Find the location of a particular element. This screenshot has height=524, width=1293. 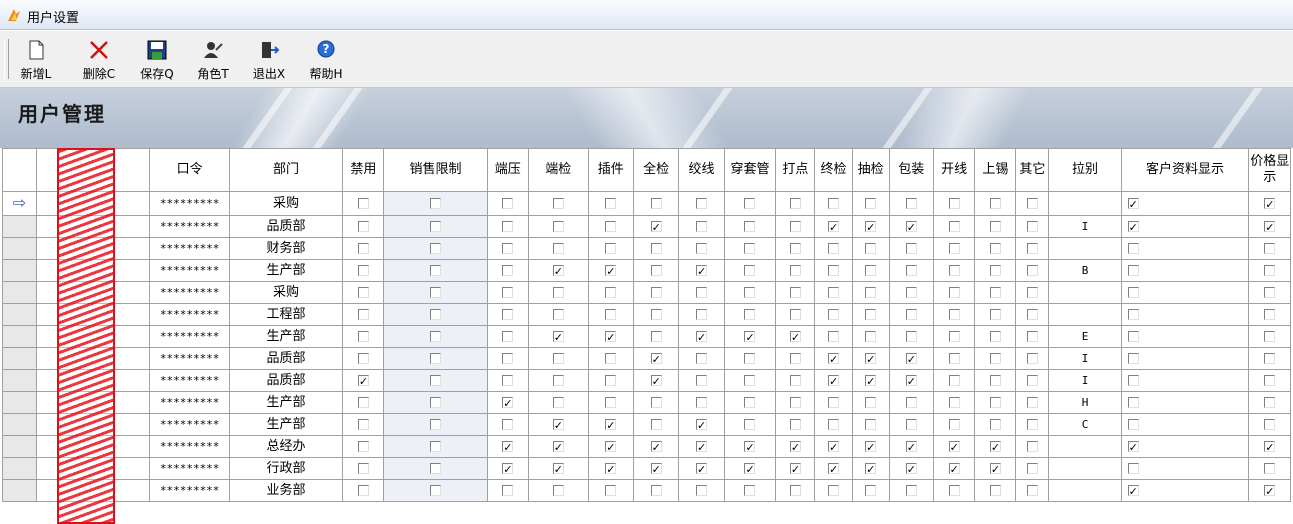

column-header-7: 端检 is located at coordinates (558, 170).